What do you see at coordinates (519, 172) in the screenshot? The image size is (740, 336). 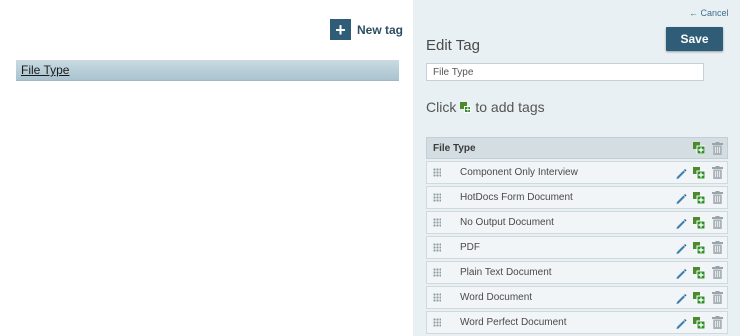 I see `tag-value-label: Component Only Interview` at bounding box center [519, 172].